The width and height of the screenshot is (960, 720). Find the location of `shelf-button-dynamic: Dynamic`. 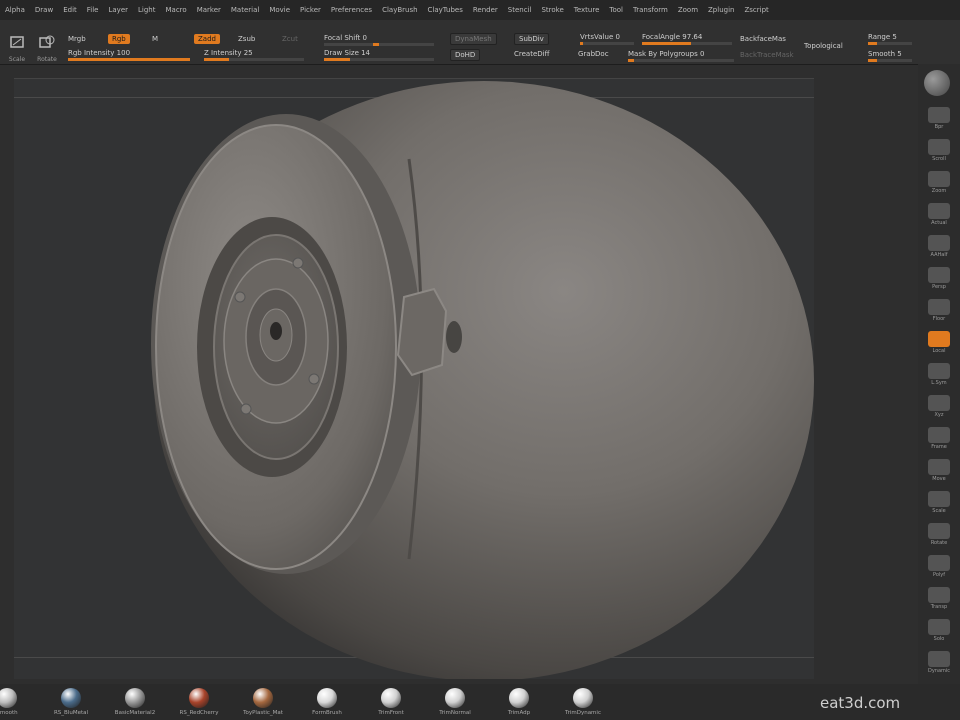

shelf-button-dynamic: Dynamic is located at coordinates (939, 662).